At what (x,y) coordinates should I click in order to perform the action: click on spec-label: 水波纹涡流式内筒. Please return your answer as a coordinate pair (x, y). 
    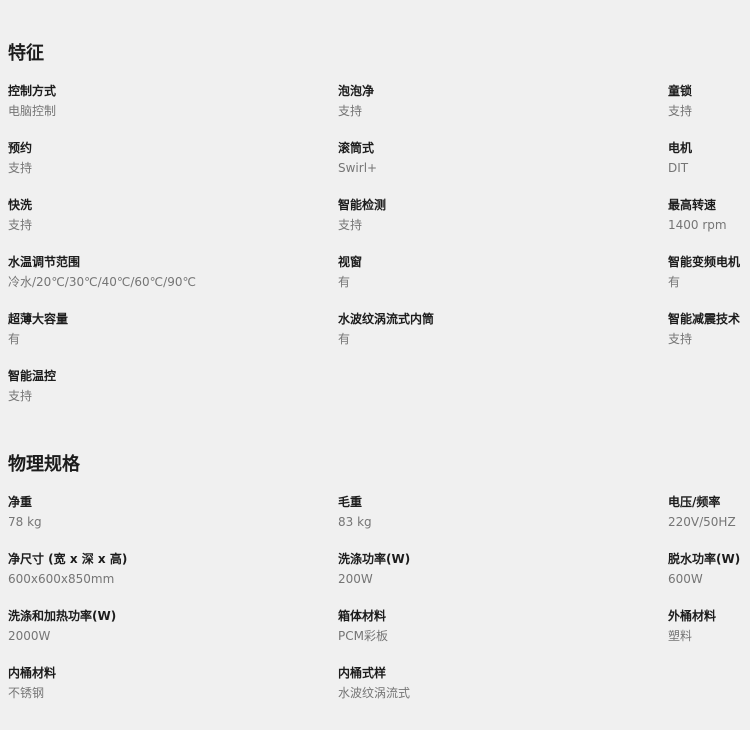
    Looking at the image, I should click on (386, 319).